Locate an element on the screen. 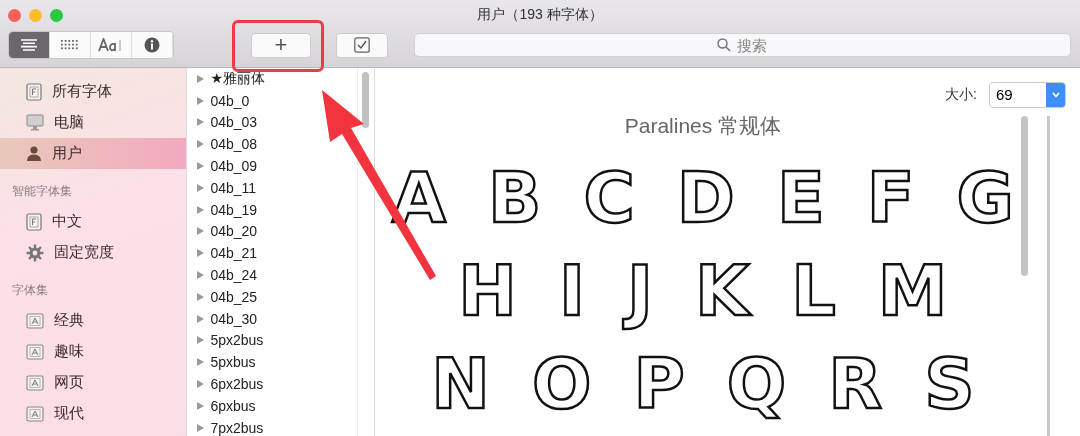 Image resolution: width=1080 pixels, height=436 pixels. font-list-item: 7px2bus is located at coordinates (230, 426).